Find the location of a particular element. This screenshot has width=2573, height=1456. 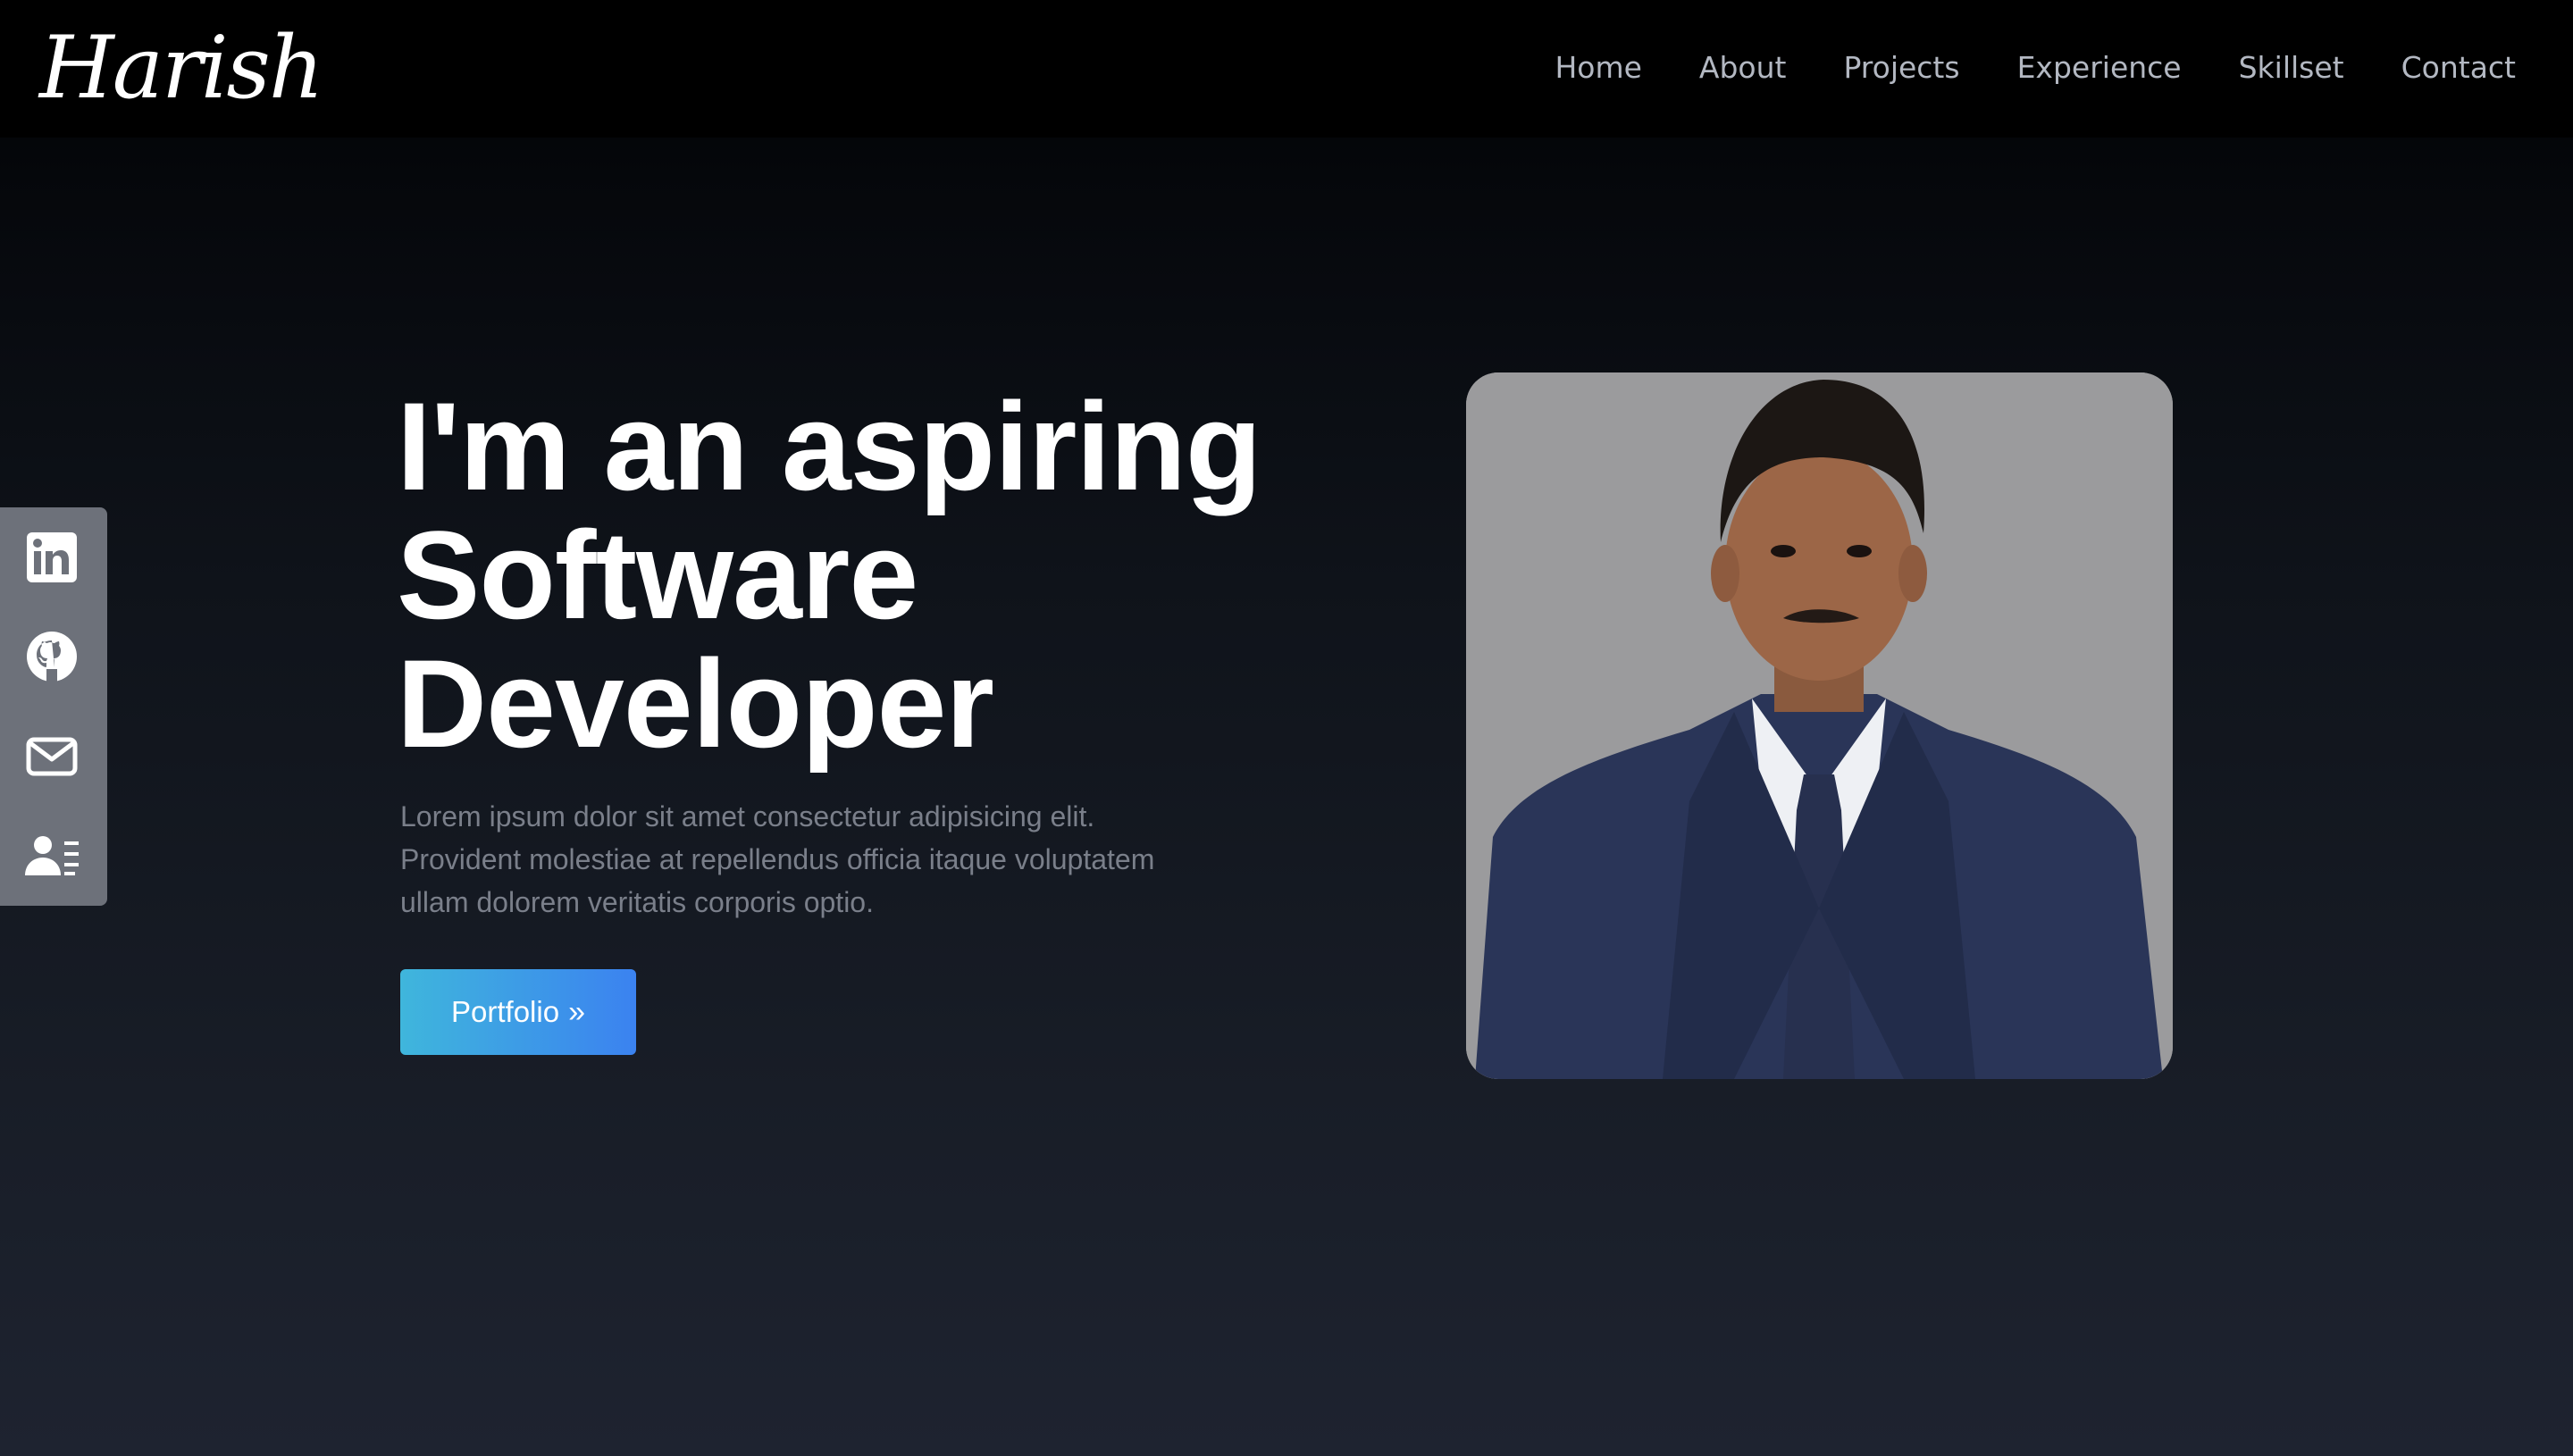

nav-link-experience: Experience is located at coordinates (2099, 67).